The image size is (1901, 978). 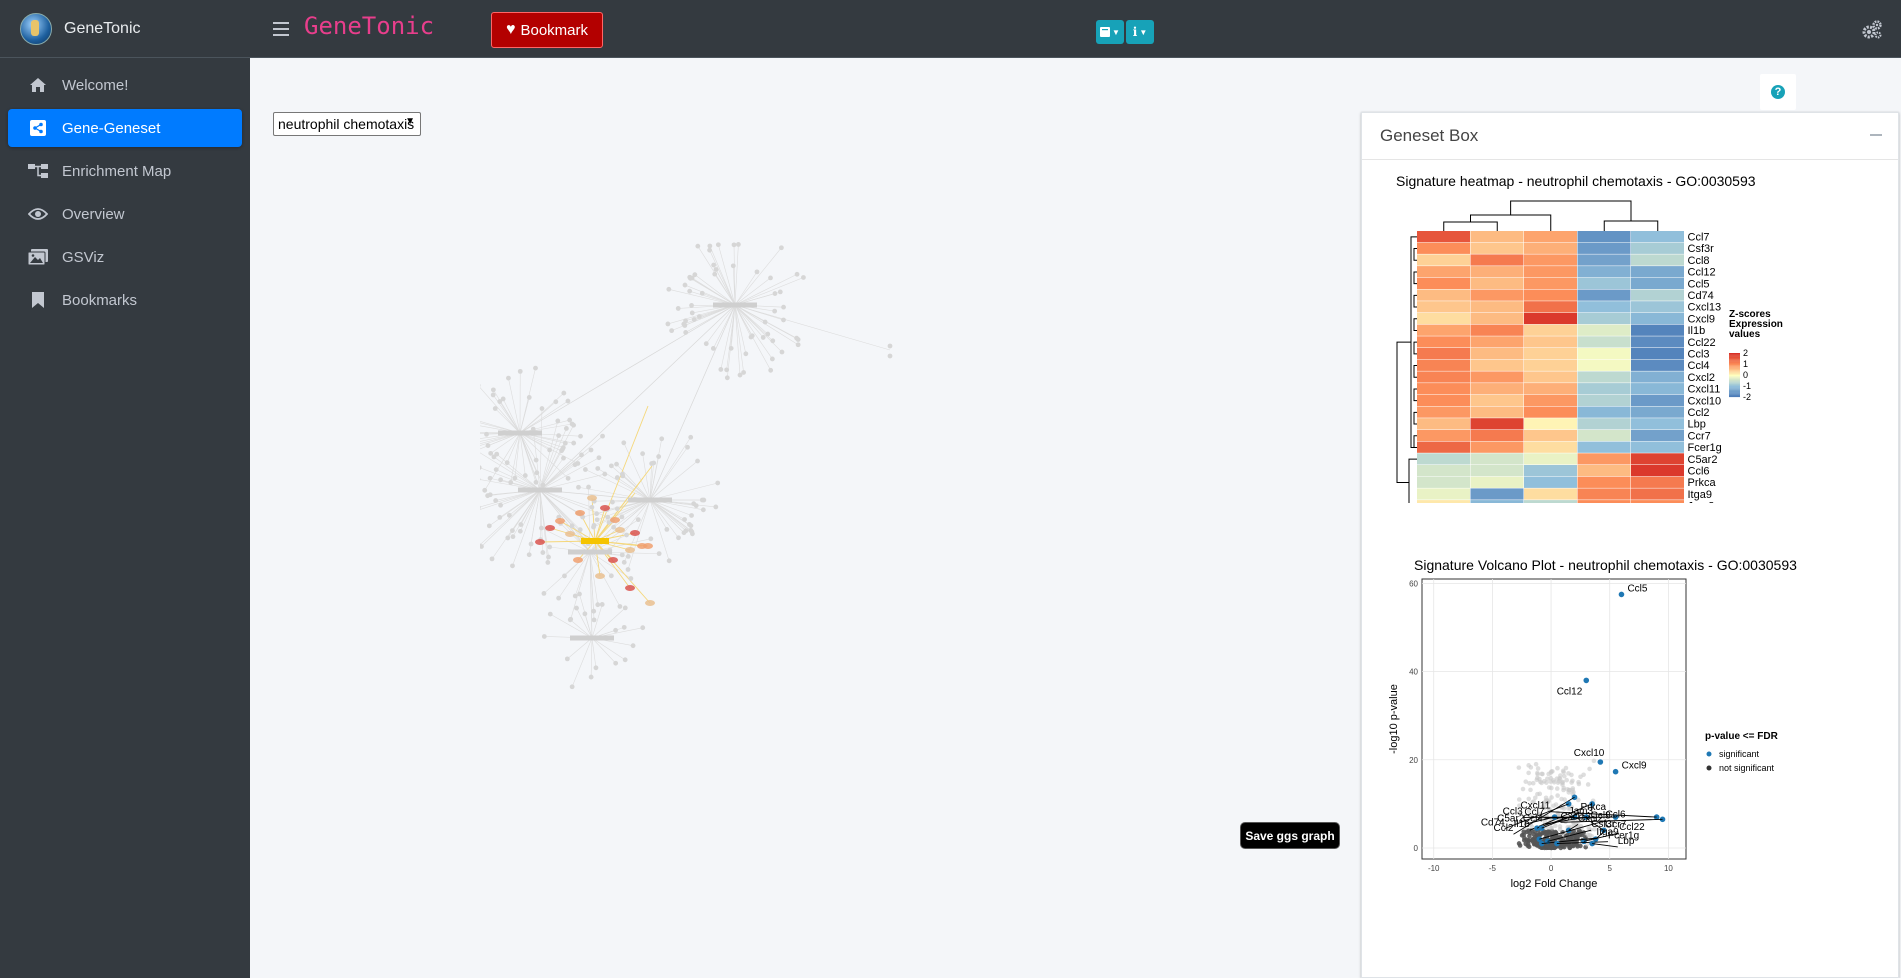 I want to click on bookmark-button: ♥ Bookmark, so click(x=547, y=30).